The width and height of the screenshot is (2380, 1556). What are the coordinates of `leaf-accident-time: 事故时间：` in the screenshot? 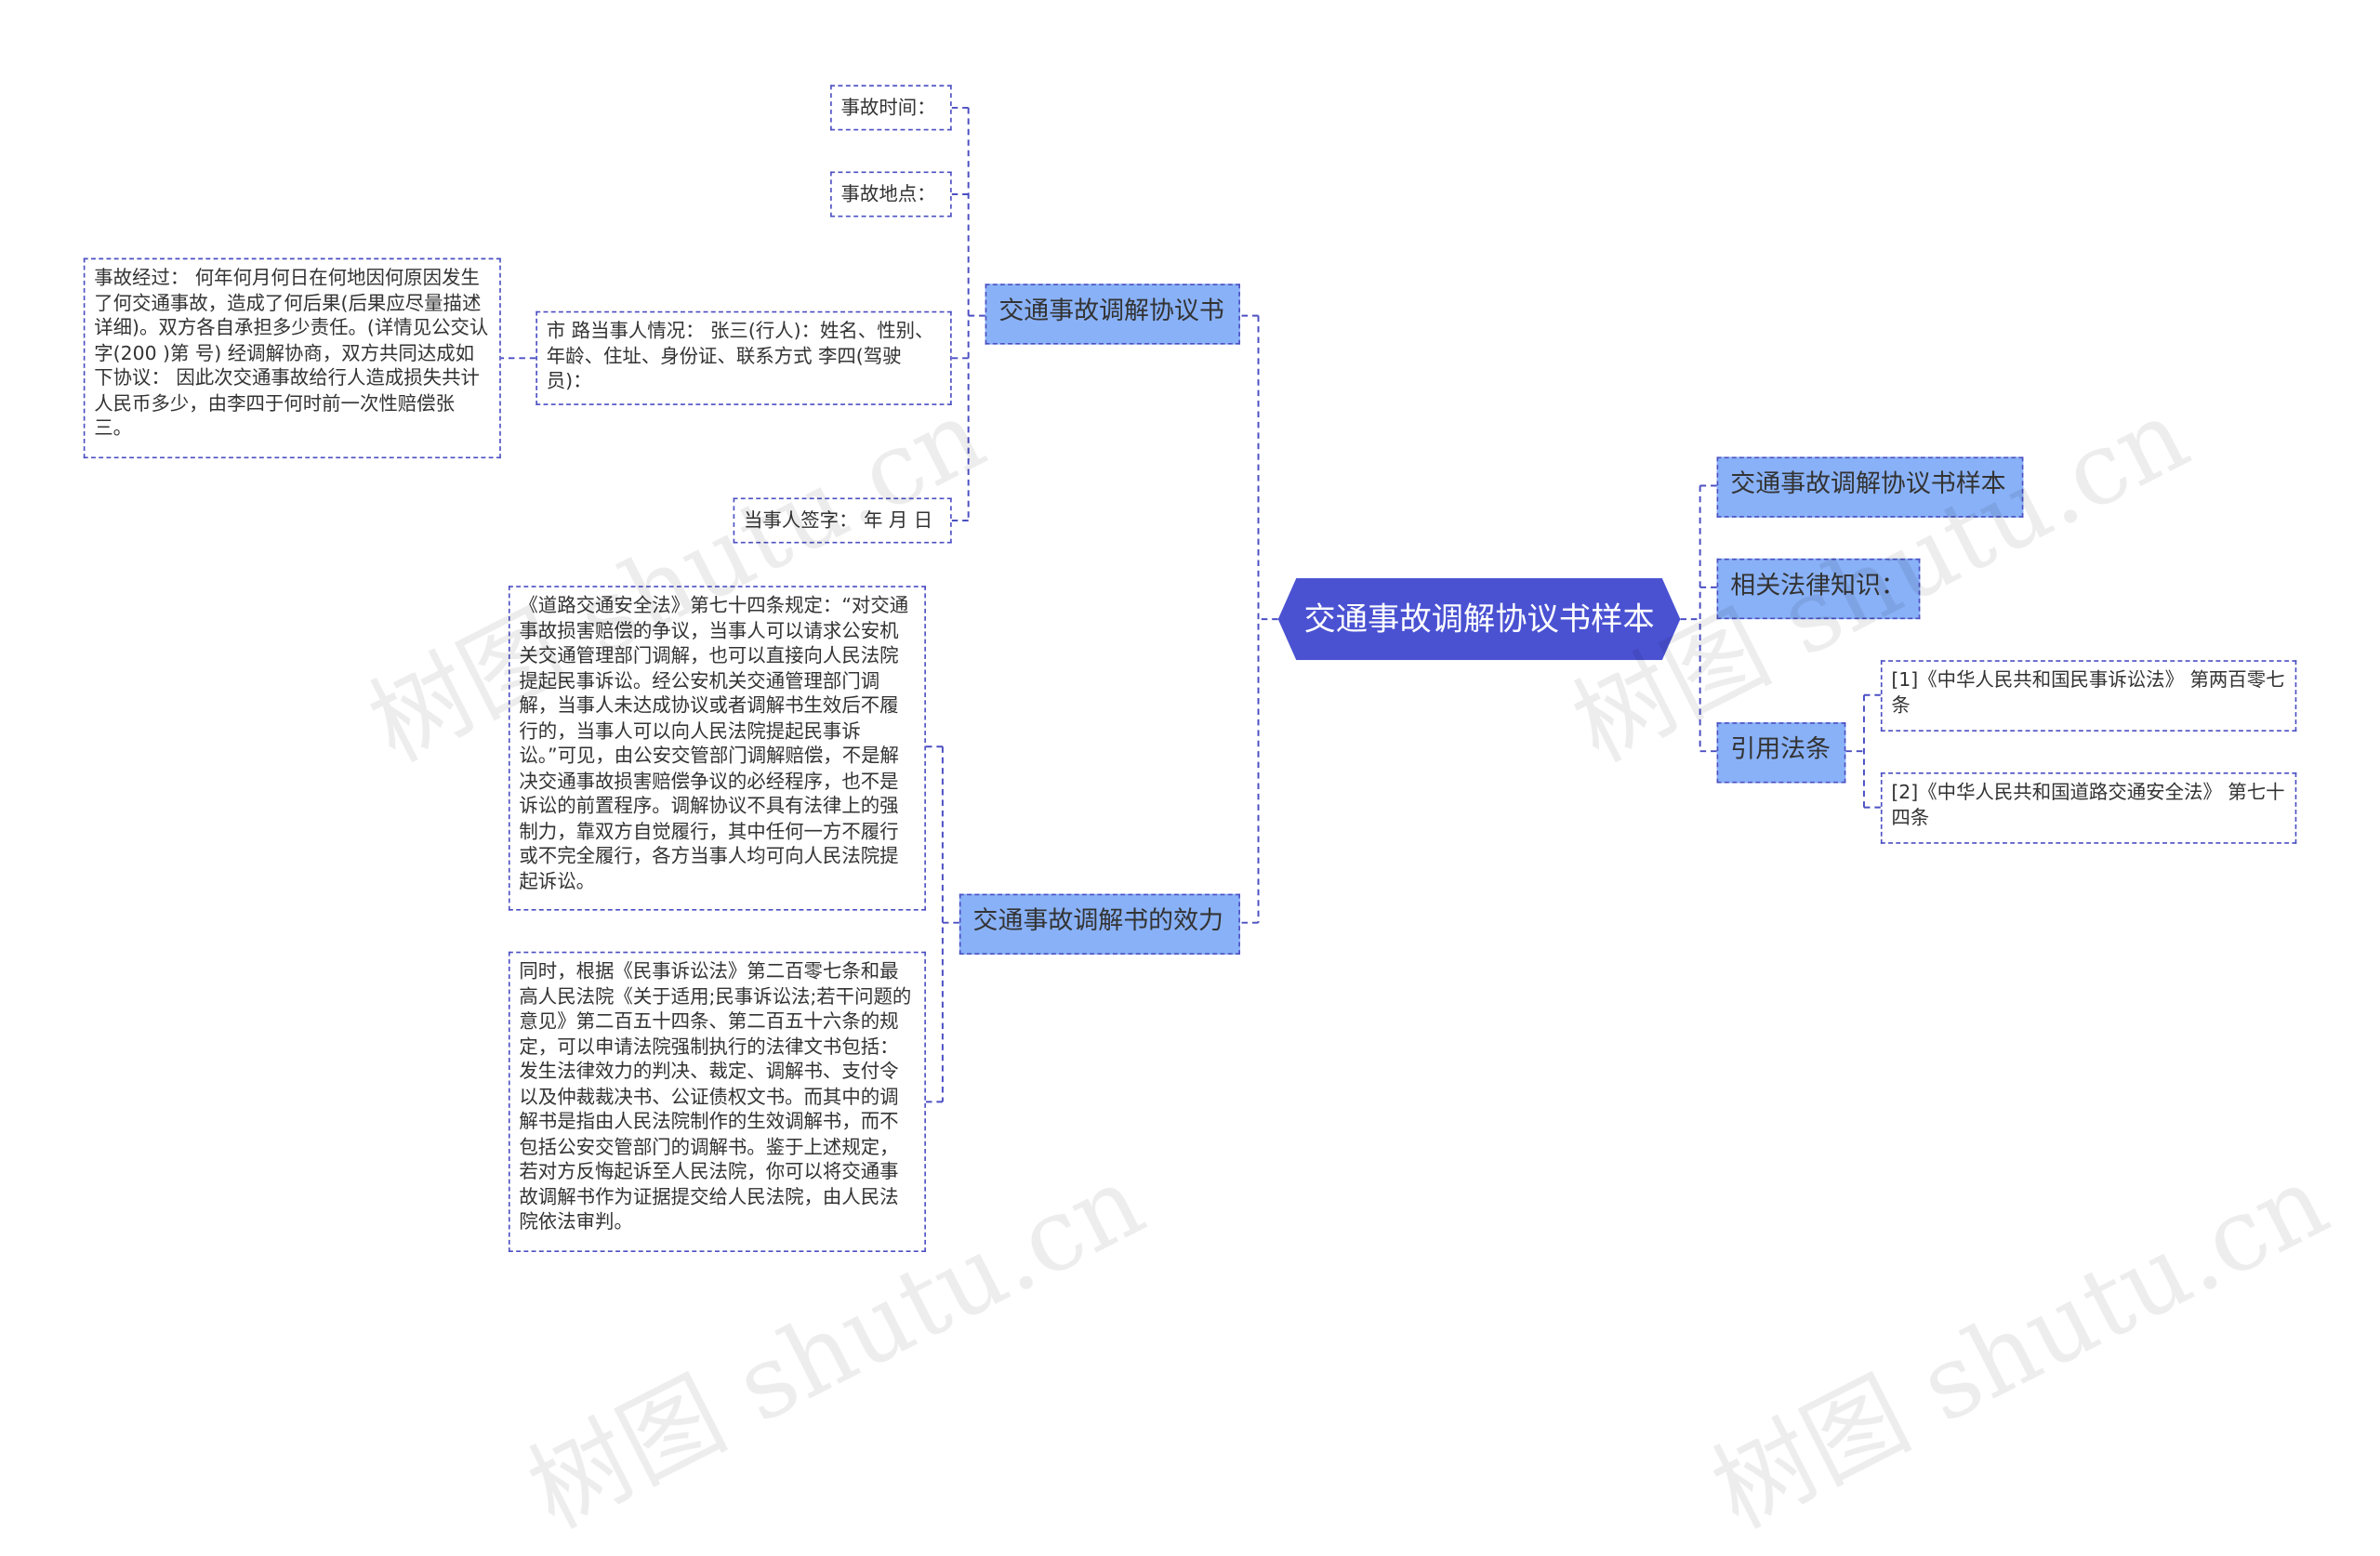 It's located at (891, 108).